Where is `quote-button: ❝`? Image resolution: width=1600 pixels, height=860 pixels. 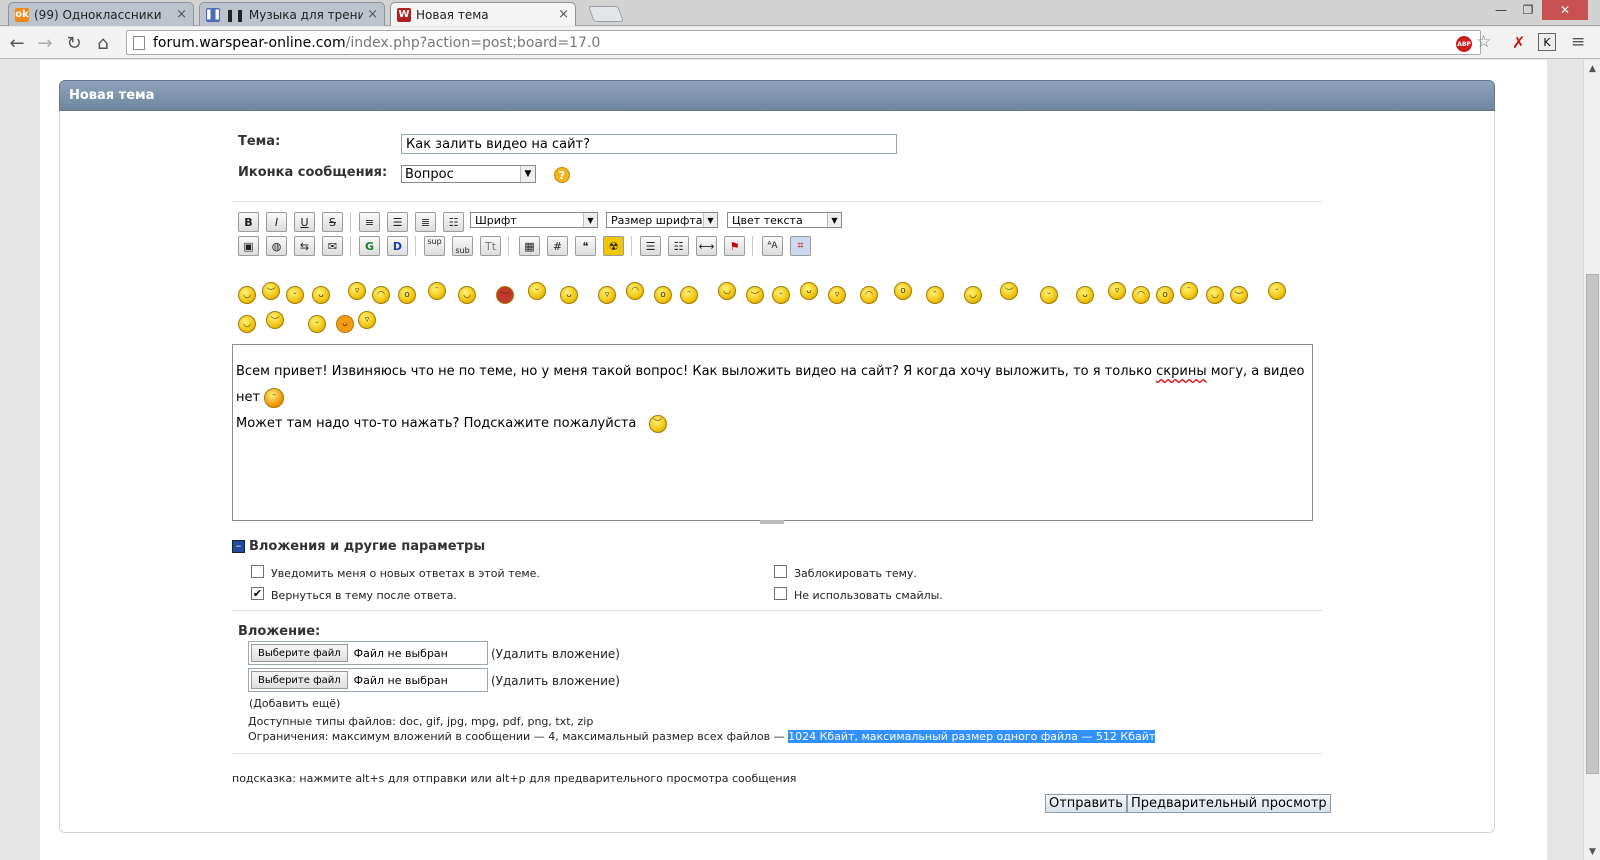
quote-button: ❝ is located at coordinates (585, 246).